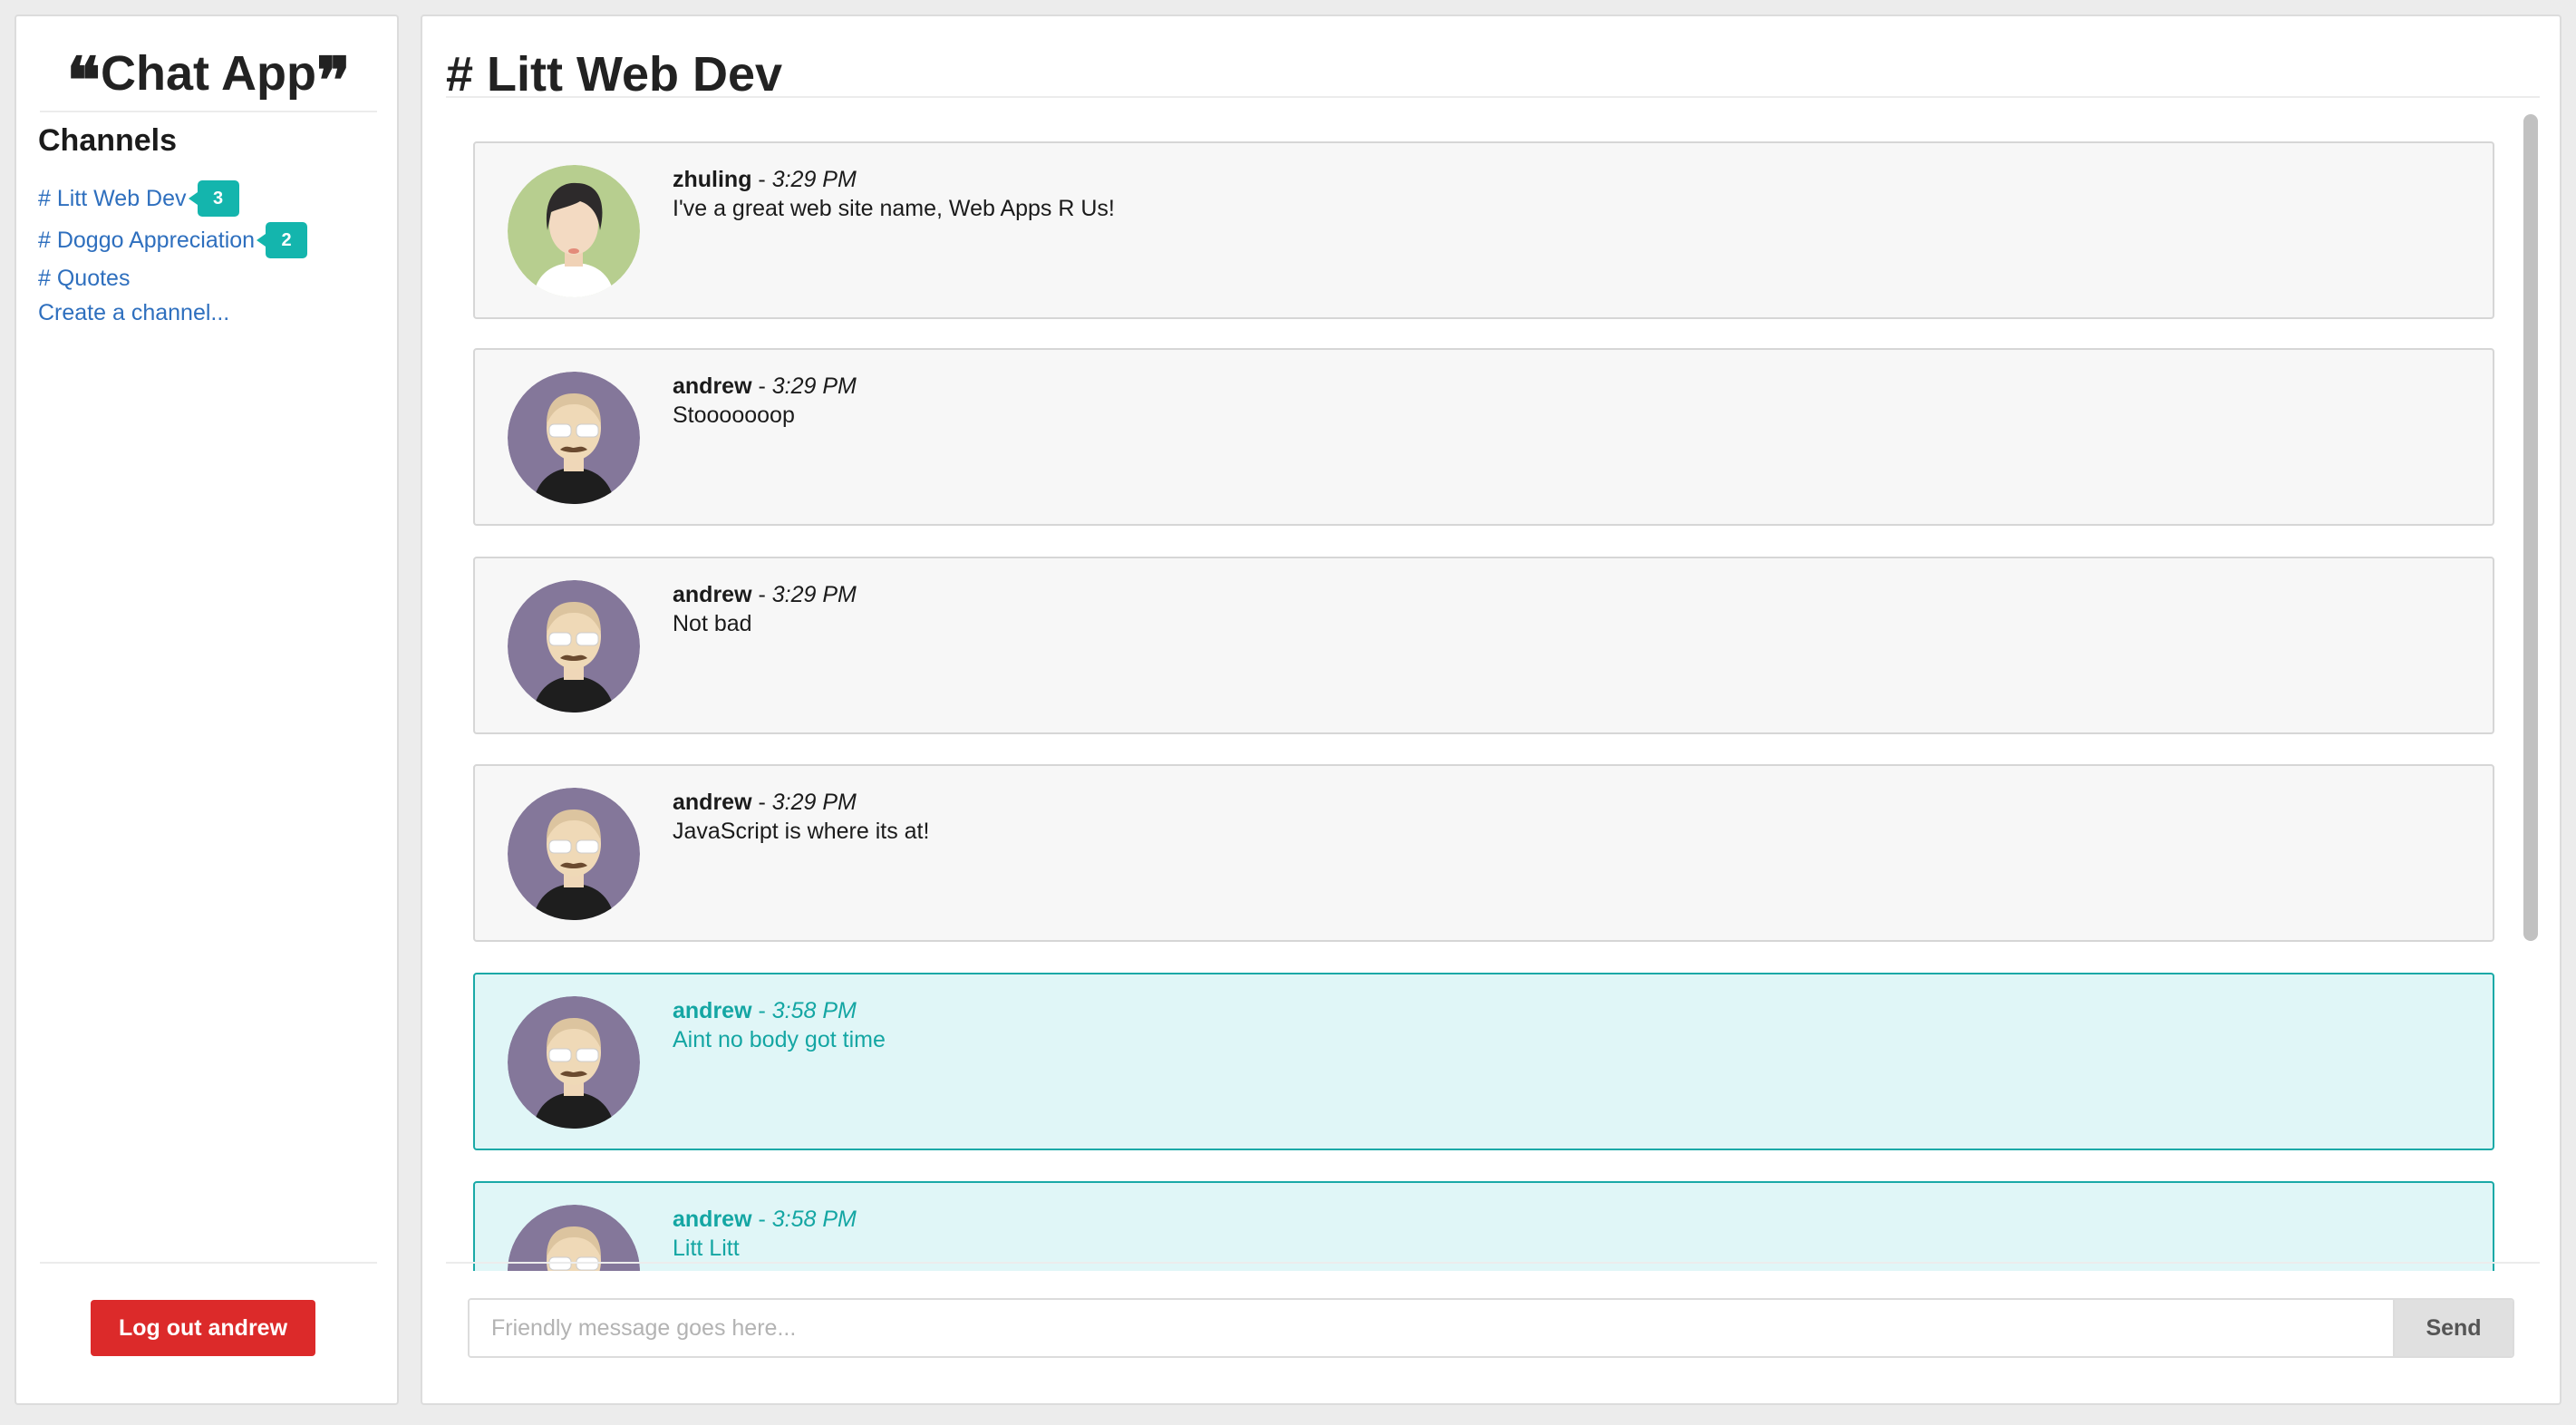 This screenshot has height=1425, width=2576. Describe the element at coordinates (84, 279) in the screenshot. I see `channel-link-quotes: # Quotes` at that location.